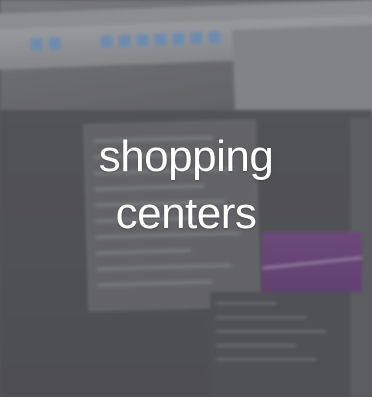 The image size is (372, 397). Describe the element at coordinates (186, 213) in the screenshot. I see `caption-line-2: centers` at that location.